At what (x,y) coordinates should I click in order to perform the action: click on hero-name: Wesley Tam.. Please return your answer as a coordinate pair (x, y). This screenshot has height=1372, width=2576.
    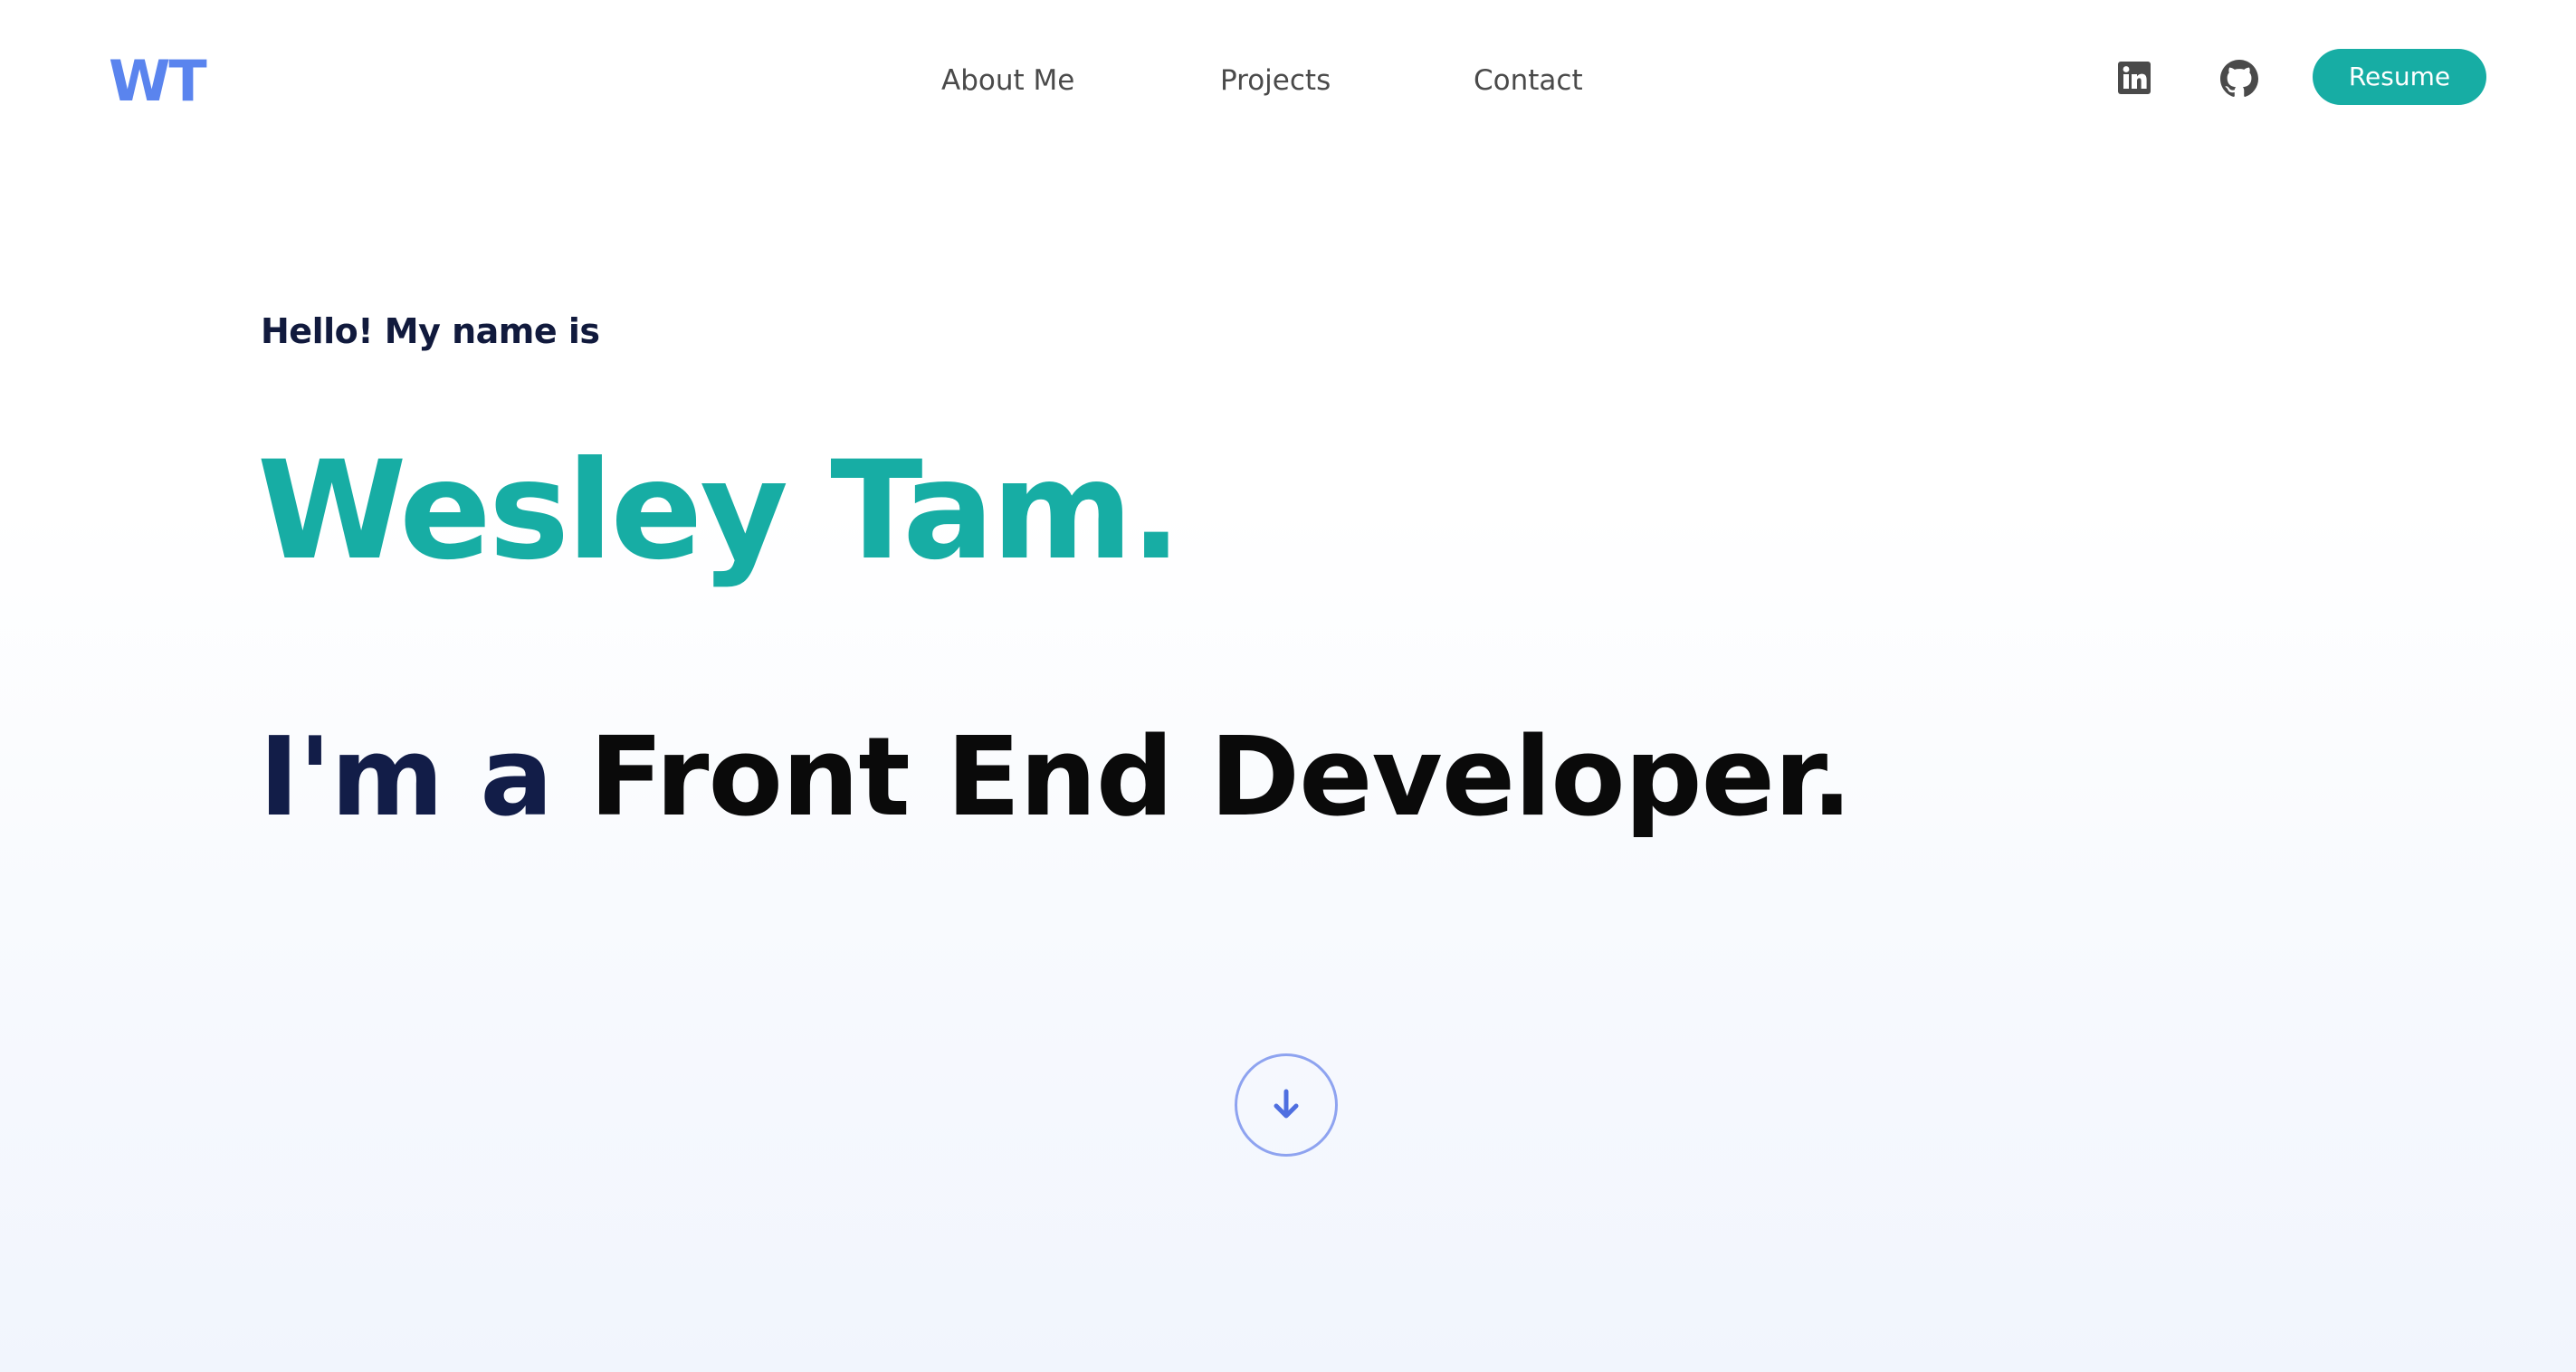
    Looking at the image, I should click on (719, 512).